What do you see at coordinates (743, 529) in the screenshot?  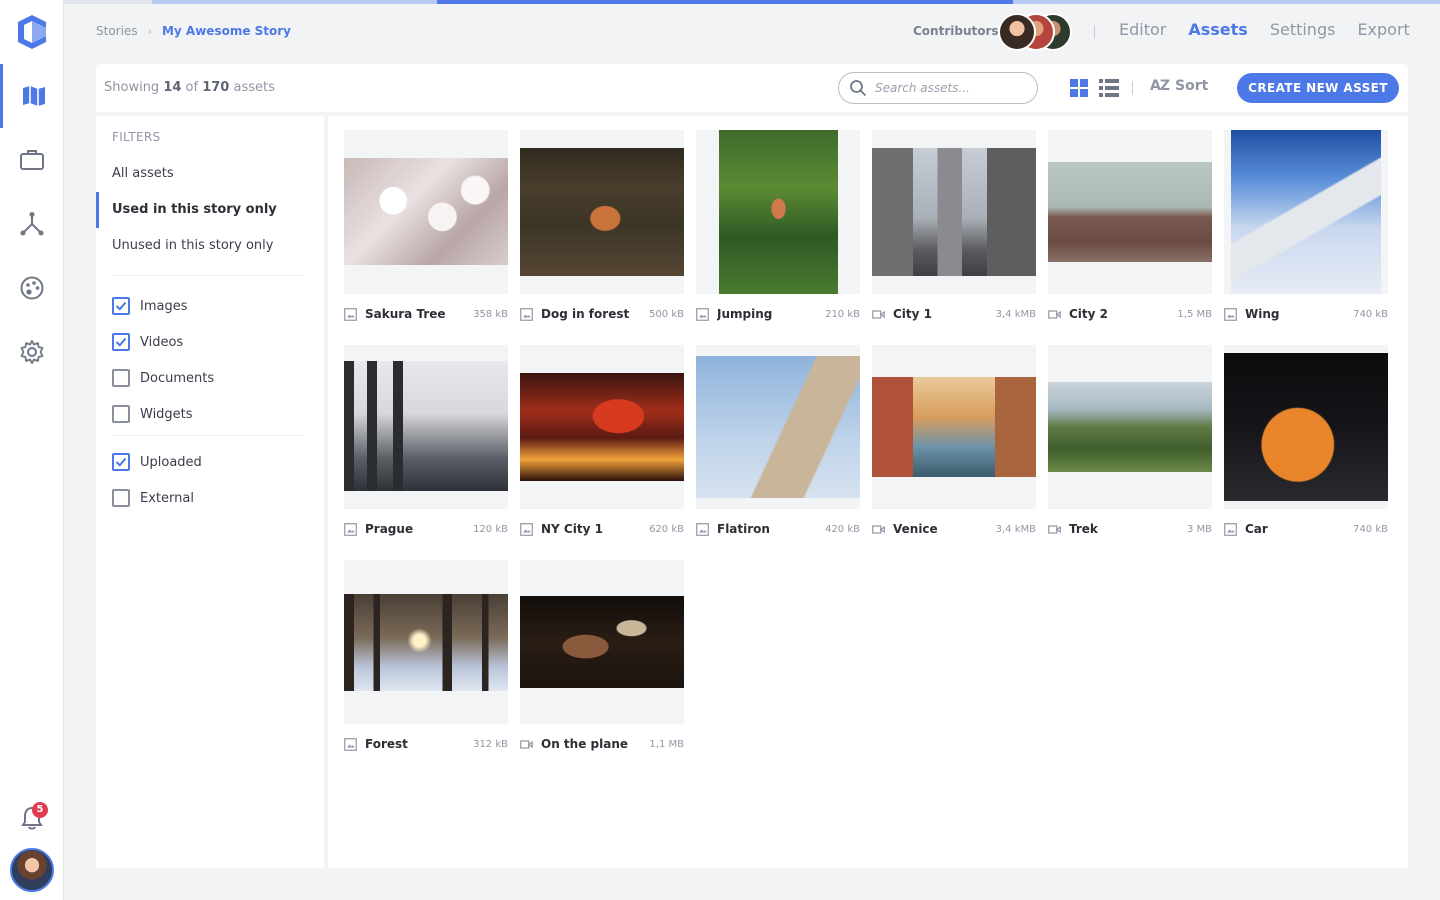 I see `asset-name: Flatiron` at bounding box center [743, 529].